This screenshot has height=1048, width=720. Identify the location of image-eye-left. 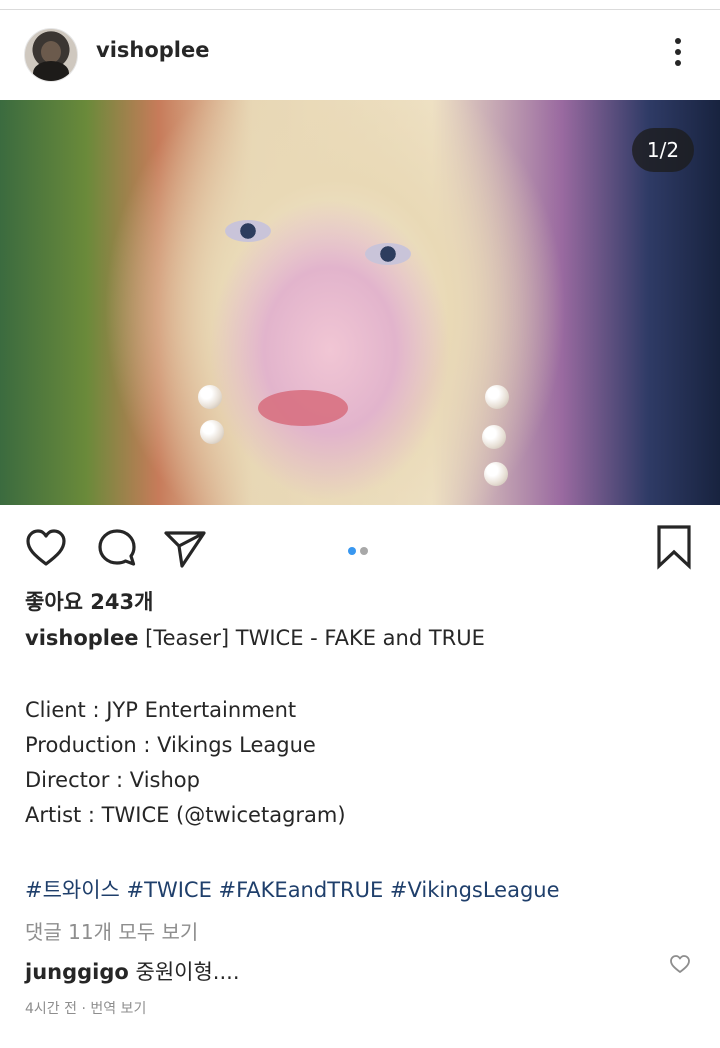
(248, 231).